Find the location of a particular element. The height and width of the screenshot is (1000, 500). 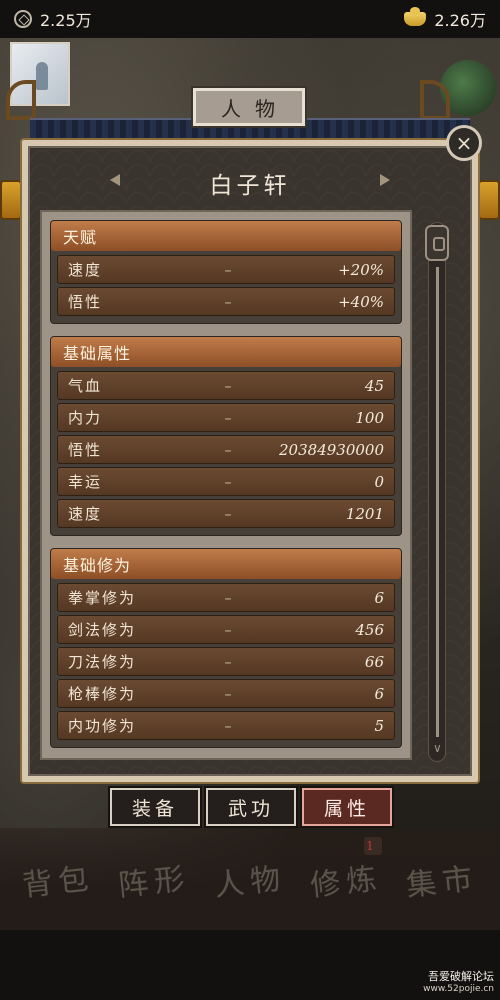

coin-value: 2.25万 is located at coordinates (66, 20).